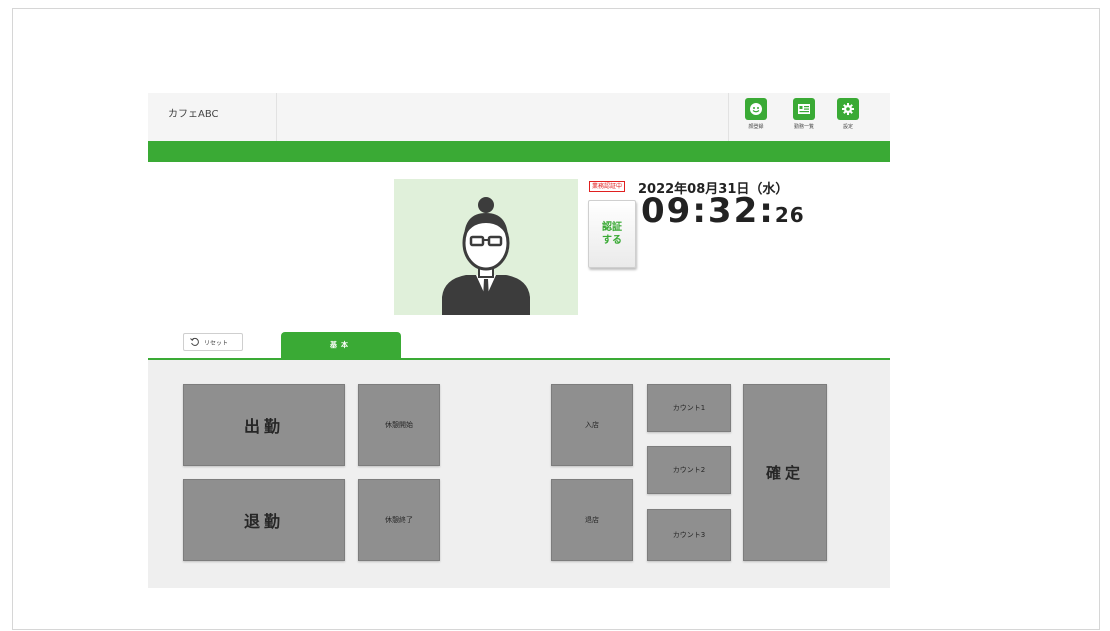 This screenshot has width=1110, height=631. What do you see at coordinates (519, 151) in the screenshot?
I see `header-accent-bar` at bounding box center [519, 151].